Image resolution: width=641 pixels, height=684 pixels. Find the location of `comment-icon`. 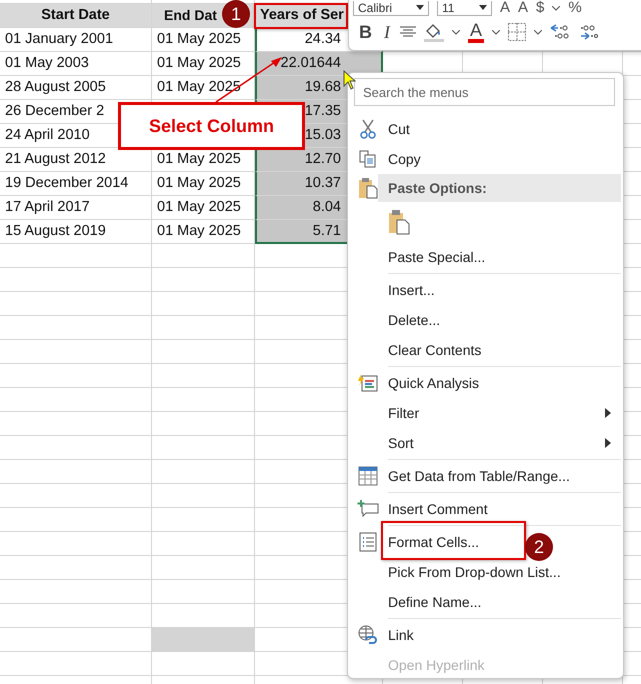

comment-icon is located at coordinates (368, 509).